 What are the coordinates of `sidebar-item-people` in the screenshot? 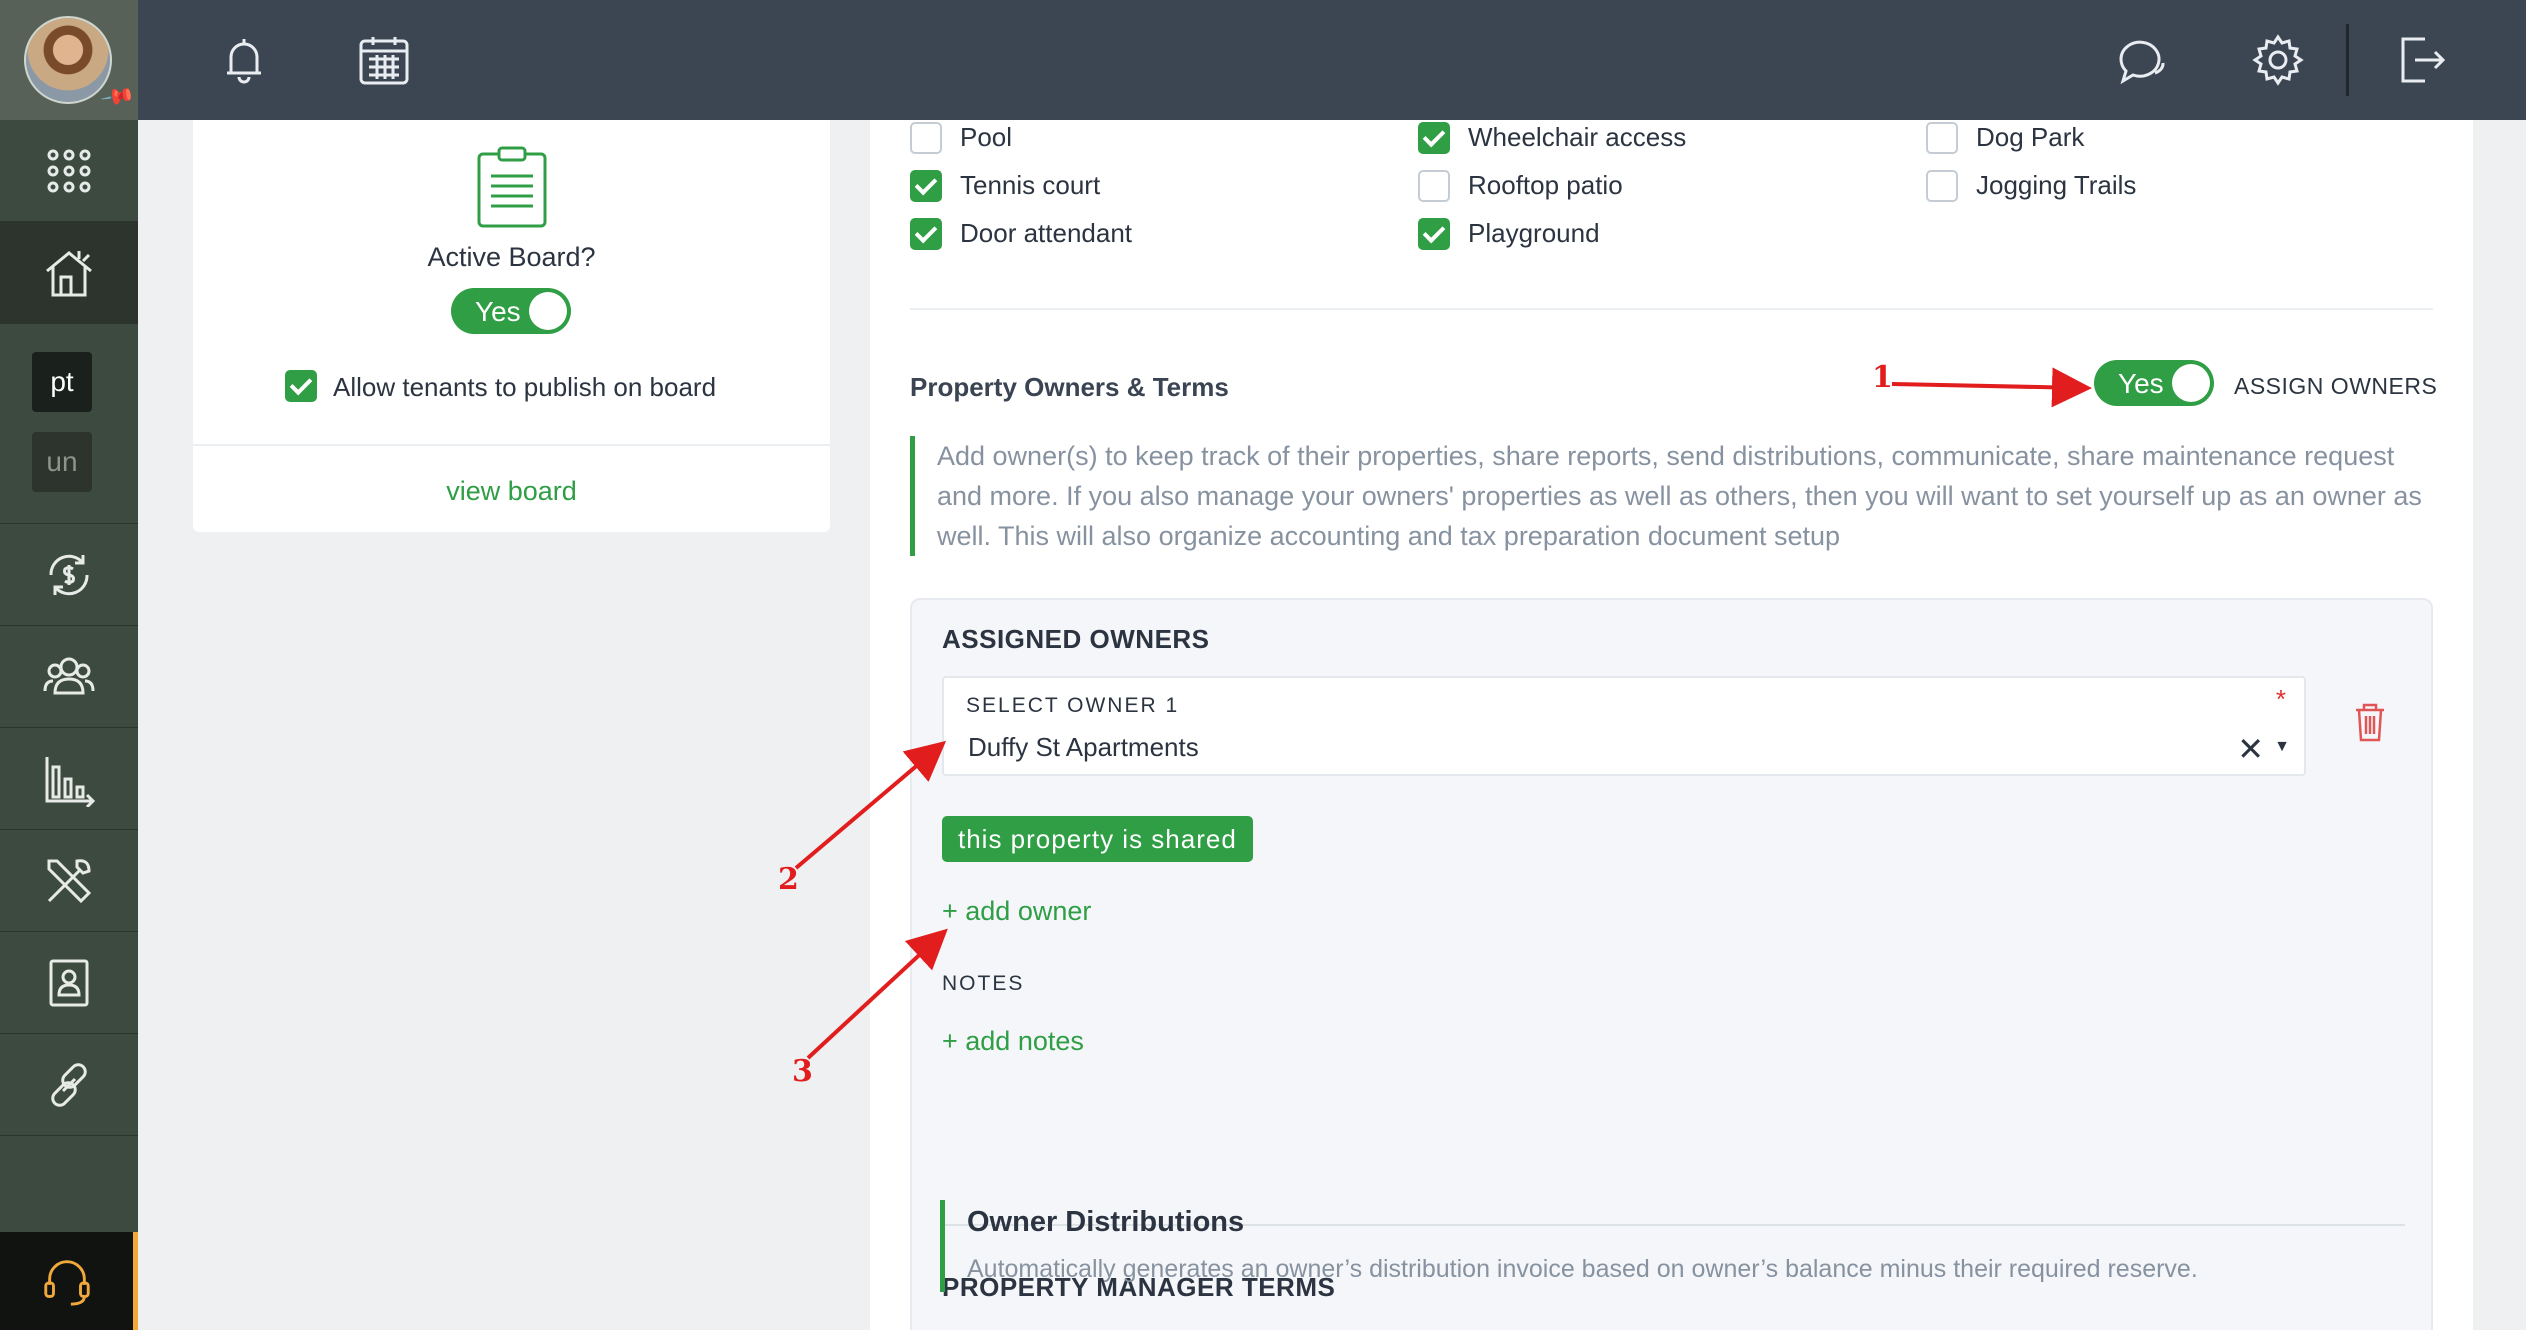 It's located at (69, 677).